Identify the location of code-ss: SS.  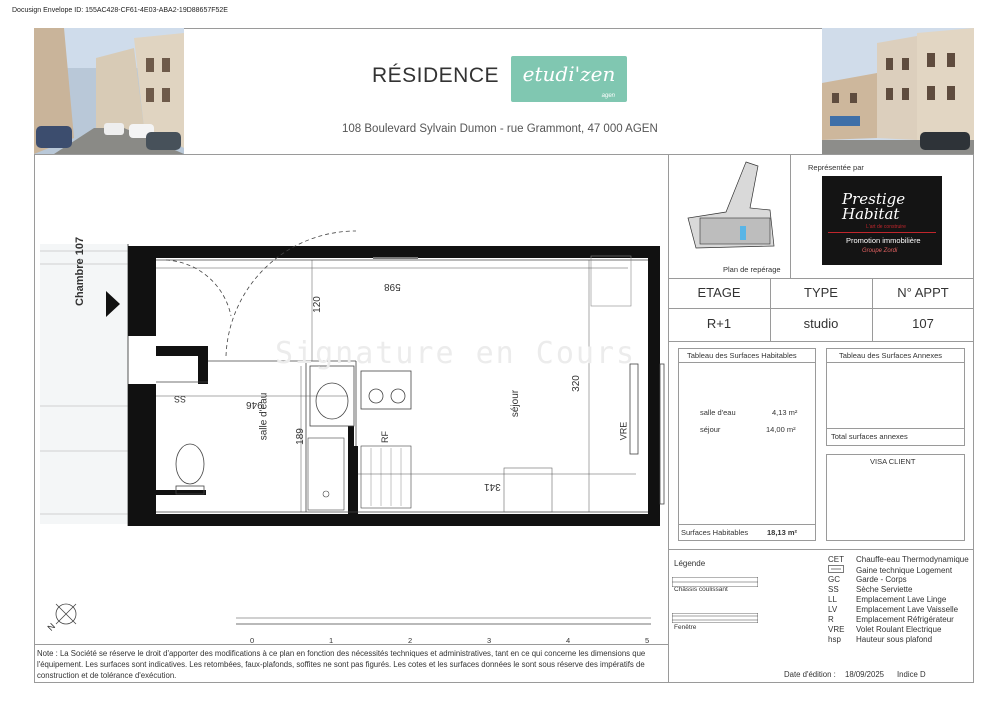
(180, 399).